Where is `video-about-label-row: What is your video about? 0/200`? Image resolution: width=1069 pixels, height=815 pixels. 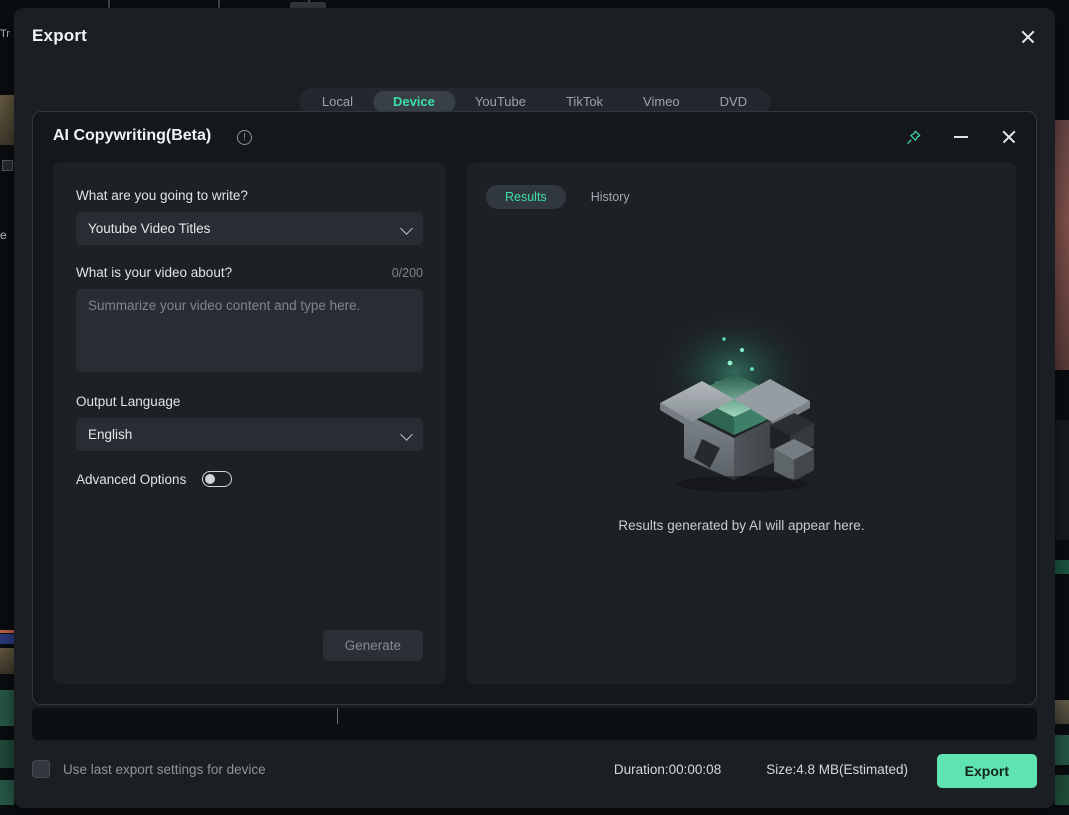
video-about-label-row: What is your video about? 0/200 is located at coordinates (249, 272).